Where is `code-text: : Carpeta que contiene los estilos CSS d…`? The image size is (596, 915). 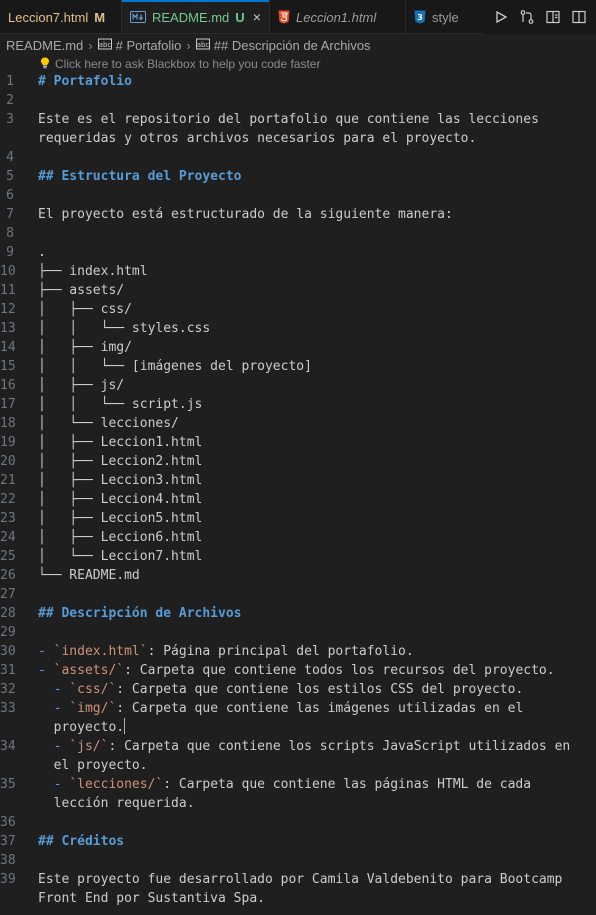
code-text: : Carpeta que contiene los estilos CSS d… is located at coordinates (320, 689).